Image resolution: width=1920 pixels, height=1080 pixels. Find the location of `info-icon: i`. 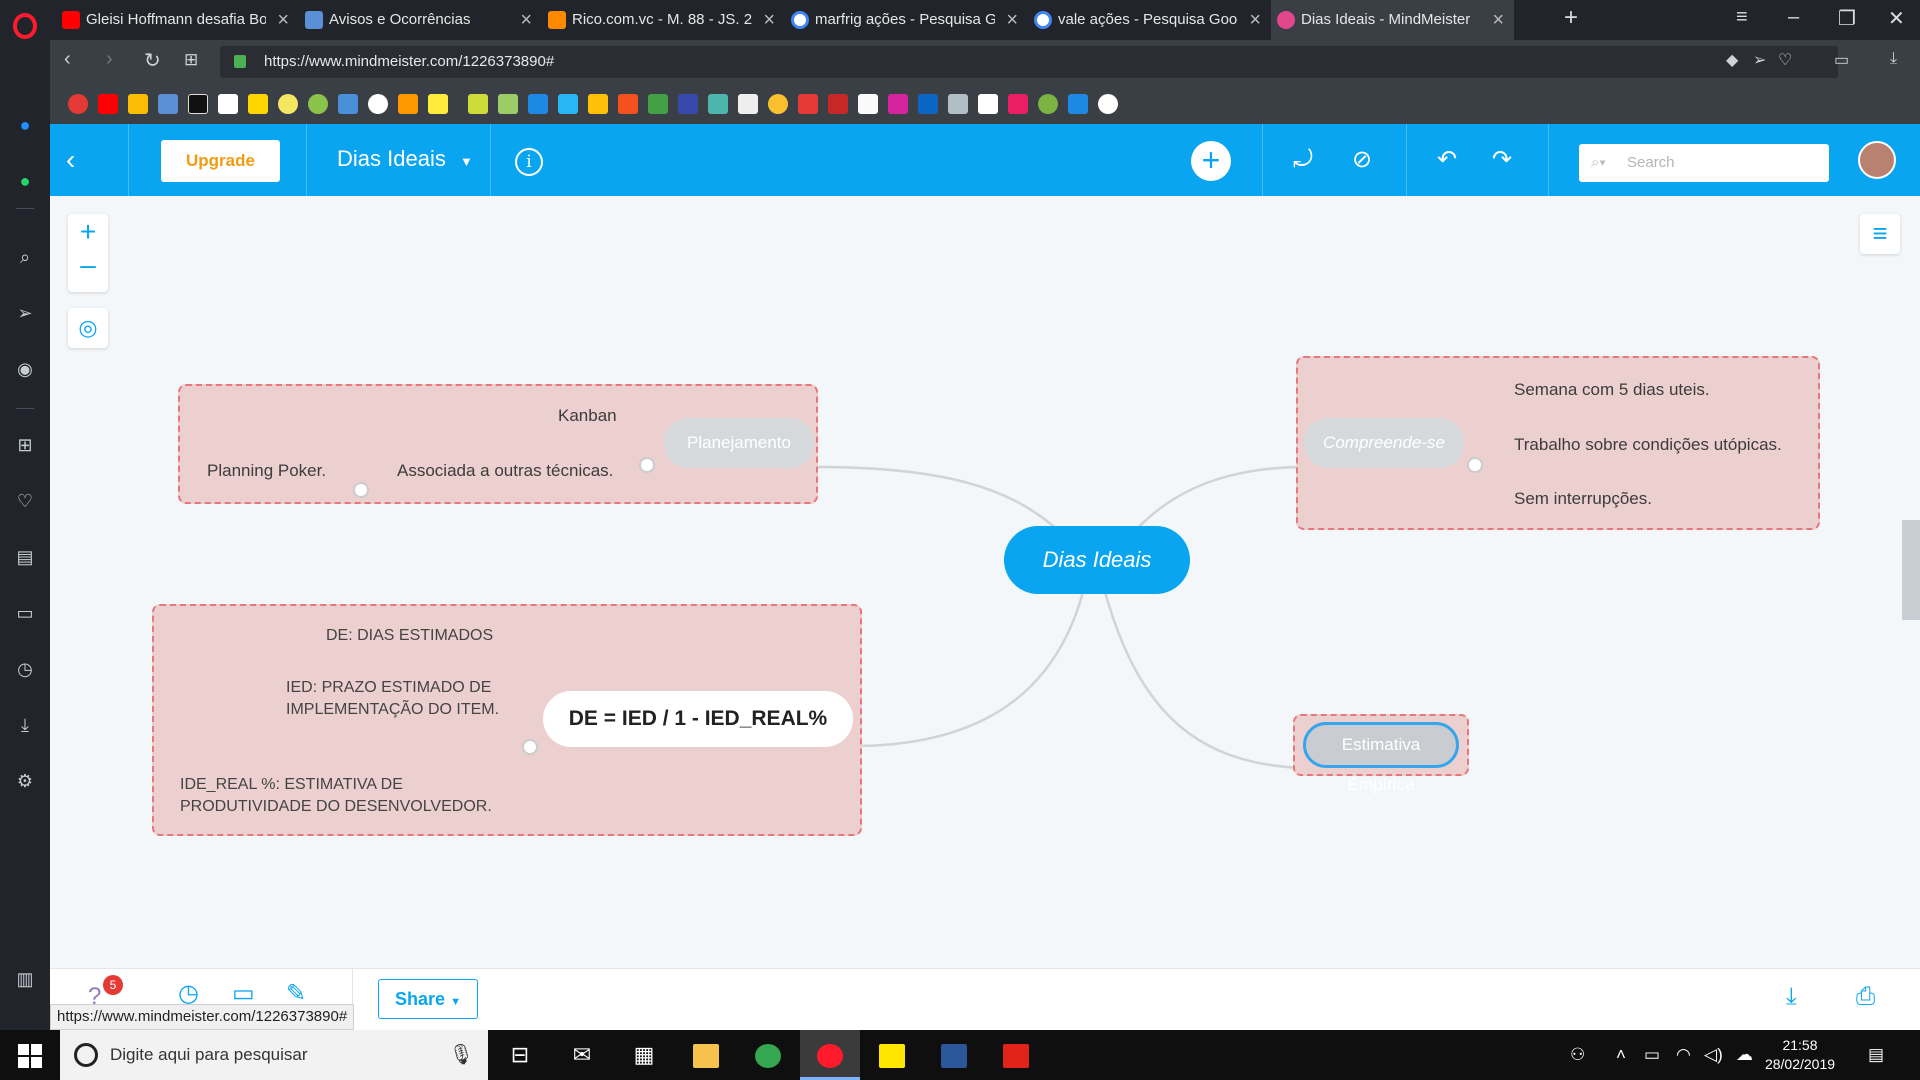

info-icon: i is located at coordinates (529, 162).